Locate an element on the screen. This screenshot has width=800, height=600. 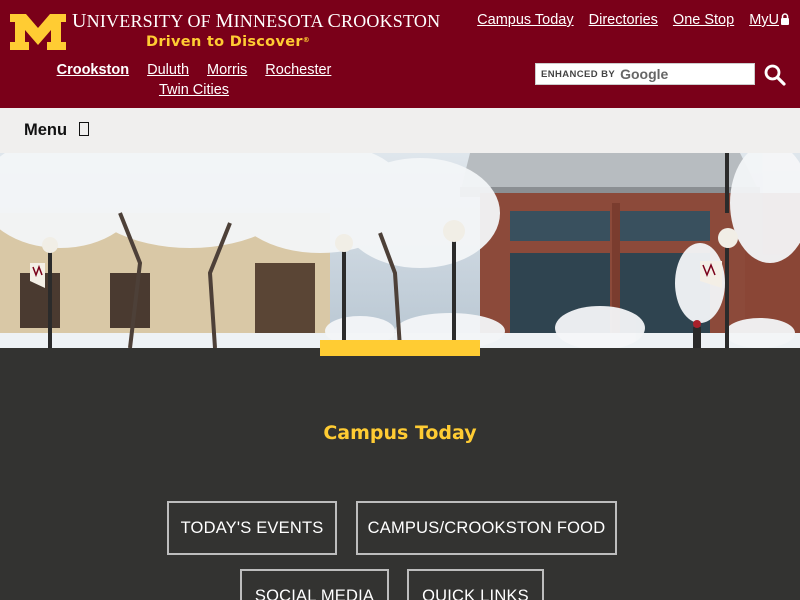
search-input: ENHANCED BY Google is located at coordinates (645, 74).